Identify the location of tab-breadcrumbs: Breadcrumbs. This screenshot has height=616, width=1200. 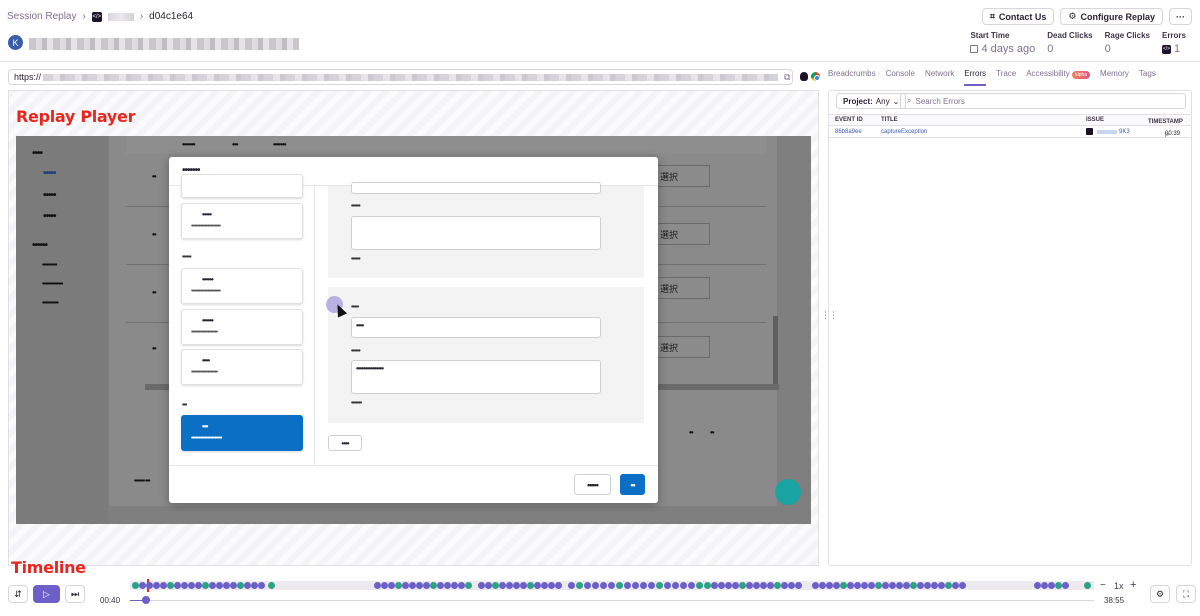
(852, 77).